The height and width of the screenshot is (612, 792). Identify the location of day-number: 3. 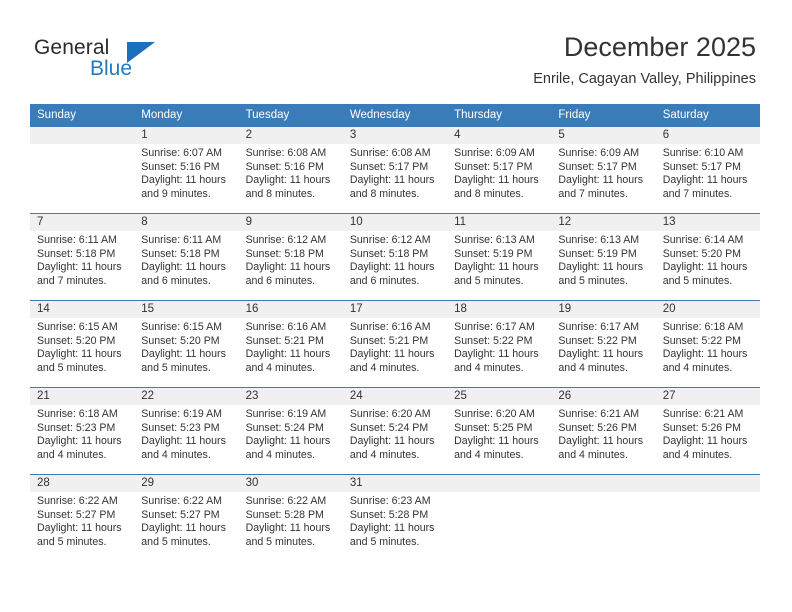
(395, 135).